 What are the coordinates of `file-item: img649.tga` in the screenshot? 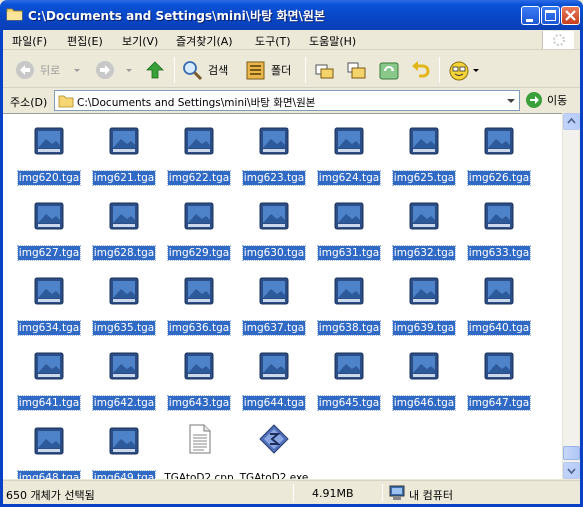 It's located at (124, 450).